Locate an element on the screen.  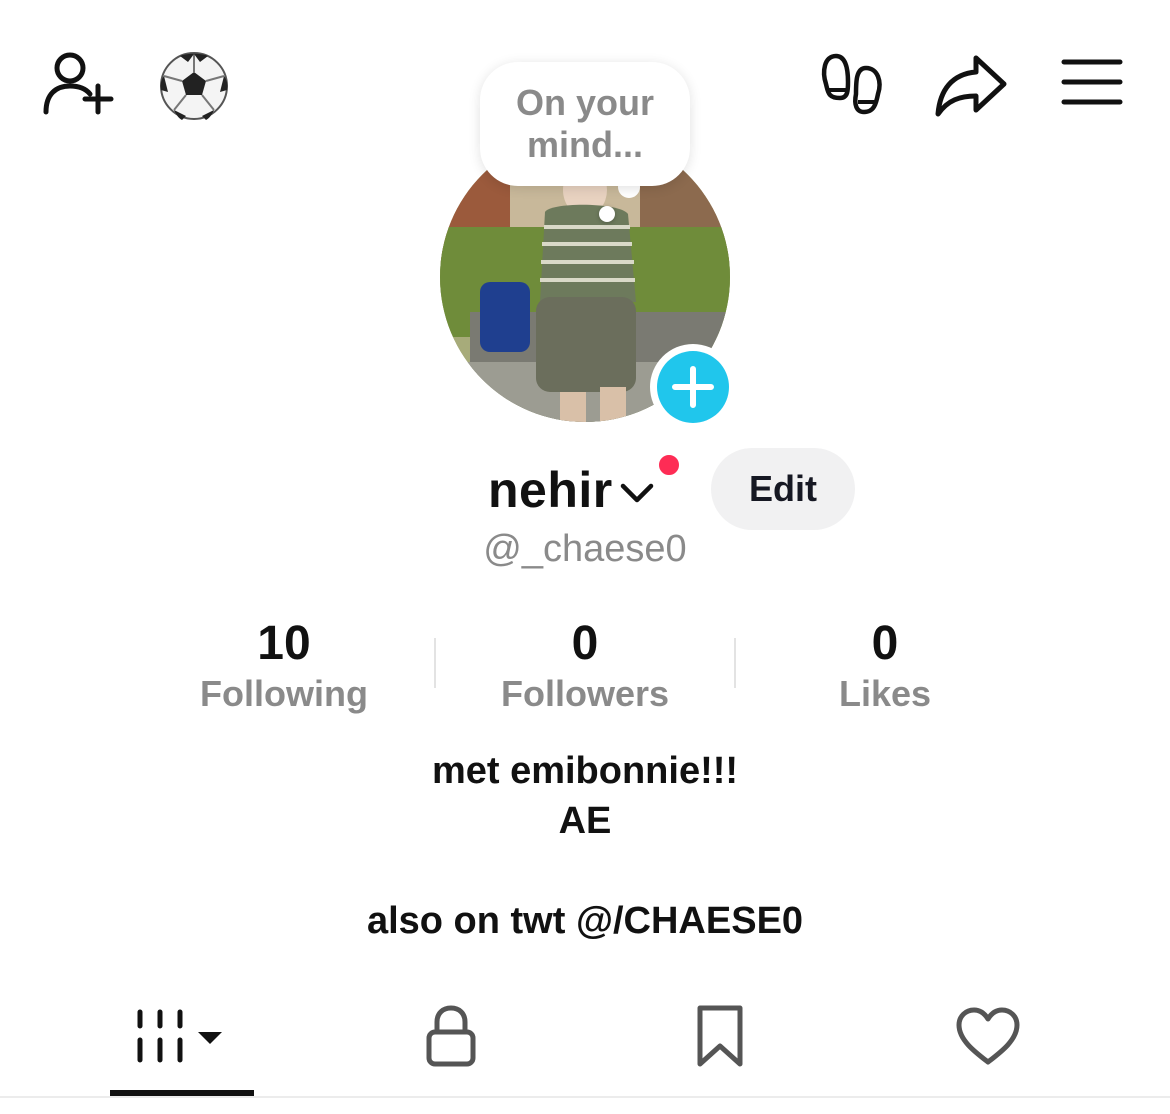
bio-line: met emibonnie!!! is located at coordinates (585, 771).